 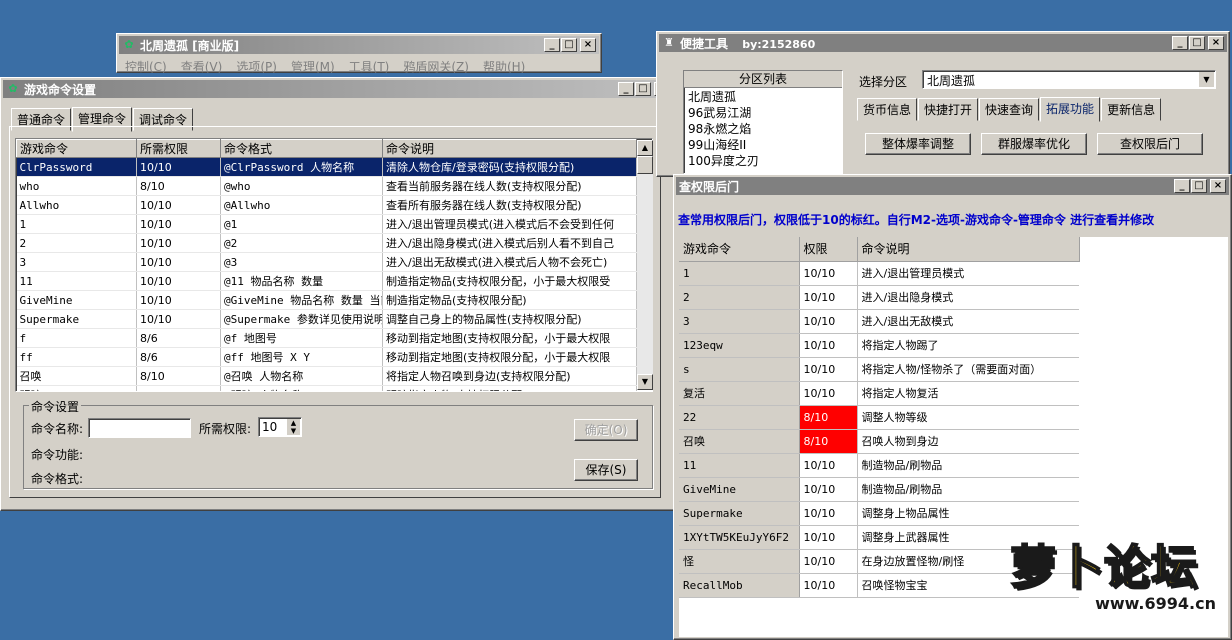 I want to click on tab-quick-query: 快速查询, so click(x=1009, y=109).